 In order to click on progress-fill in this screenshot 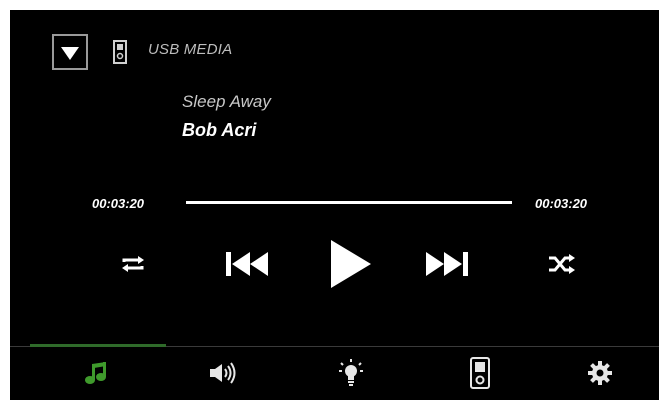, I will do `click(349, 202)`.